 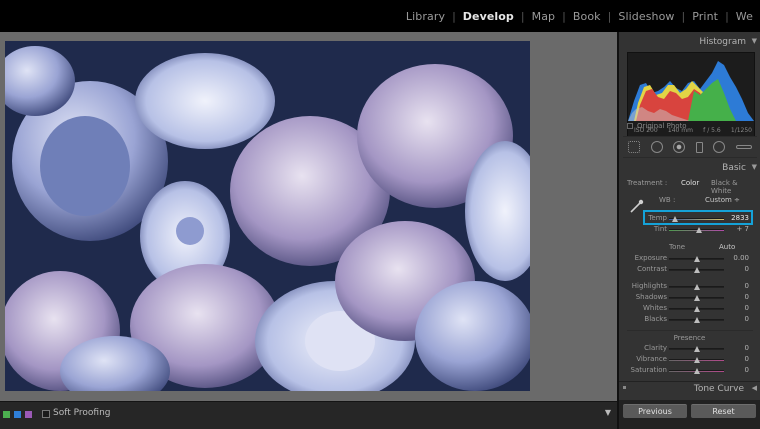 I want to click on treatment-color-option: Color, so click(x=690, y=183).